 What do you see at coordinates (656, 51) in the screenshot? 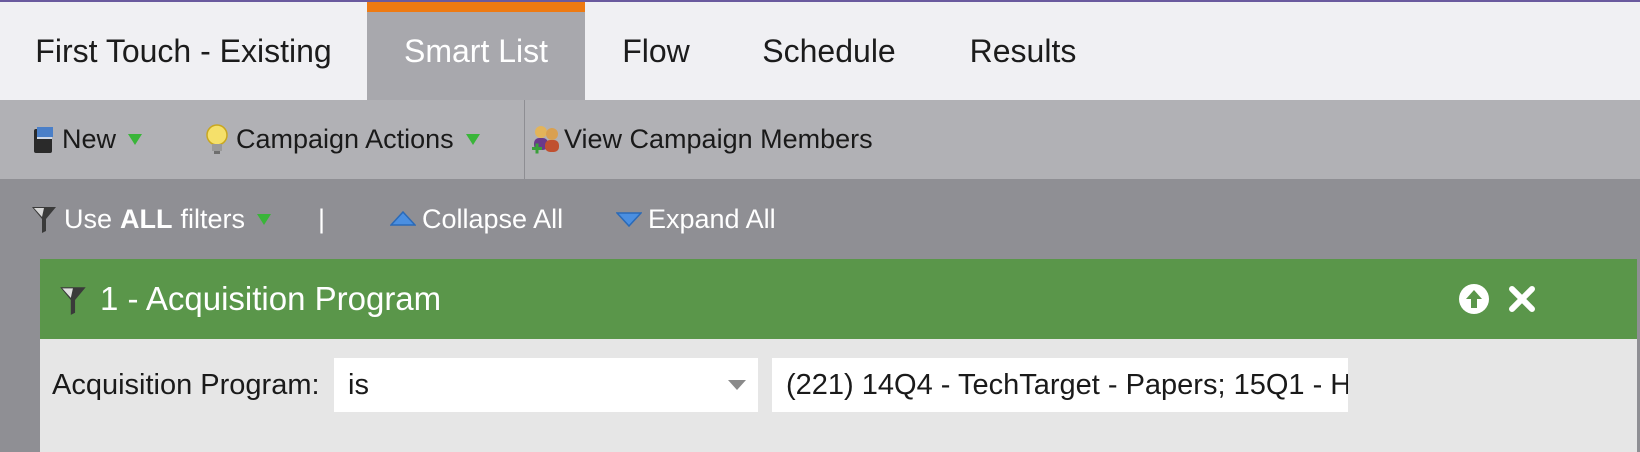
I see `tab-flow: Flow` at bounding box center [656, 51].